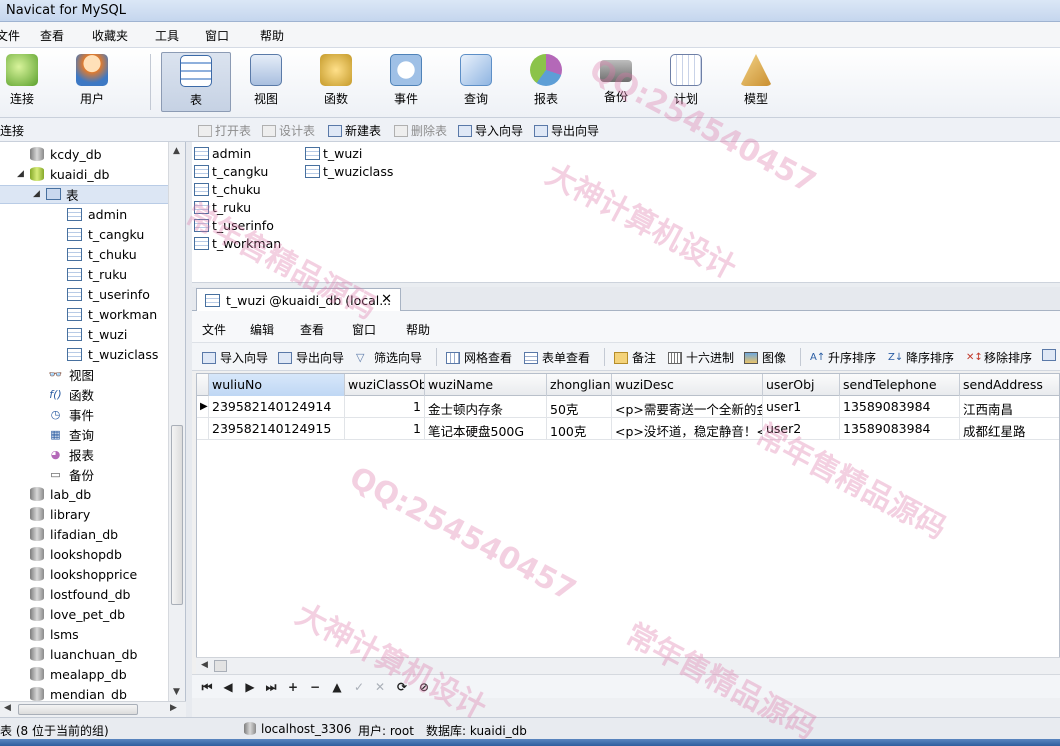 The image size is (1060, 746). I want to click on view-button: 视图, so click(266, 82).